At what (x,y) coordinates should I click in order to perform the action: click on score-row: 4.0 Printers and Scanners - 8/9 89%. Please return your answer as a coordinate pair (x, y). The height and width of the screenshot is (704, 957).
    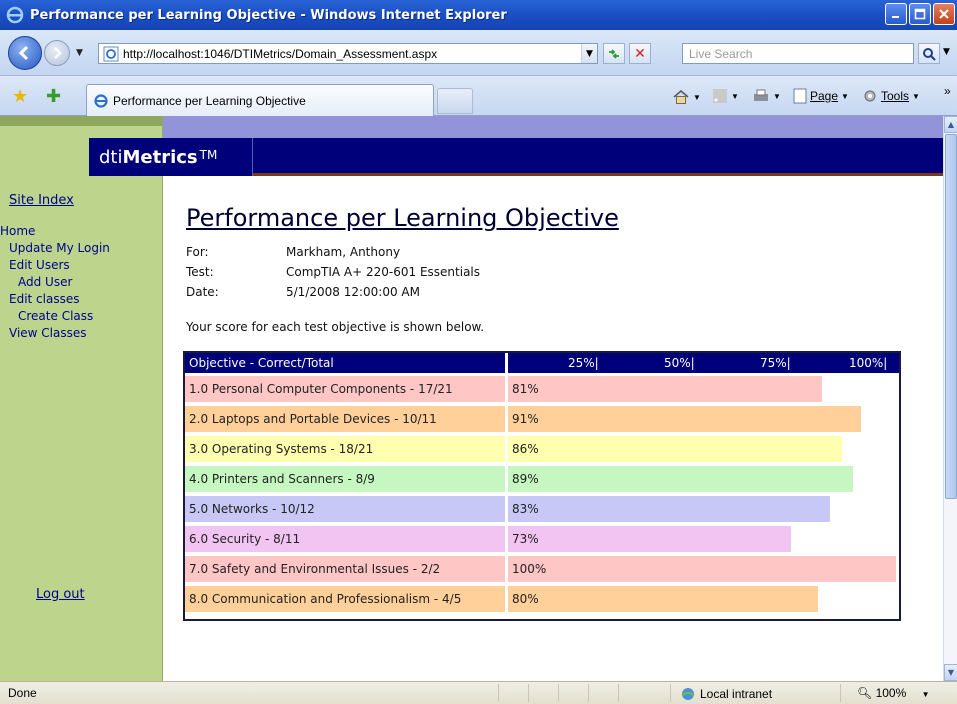
    Looking at the image, I should click on (542, 478).